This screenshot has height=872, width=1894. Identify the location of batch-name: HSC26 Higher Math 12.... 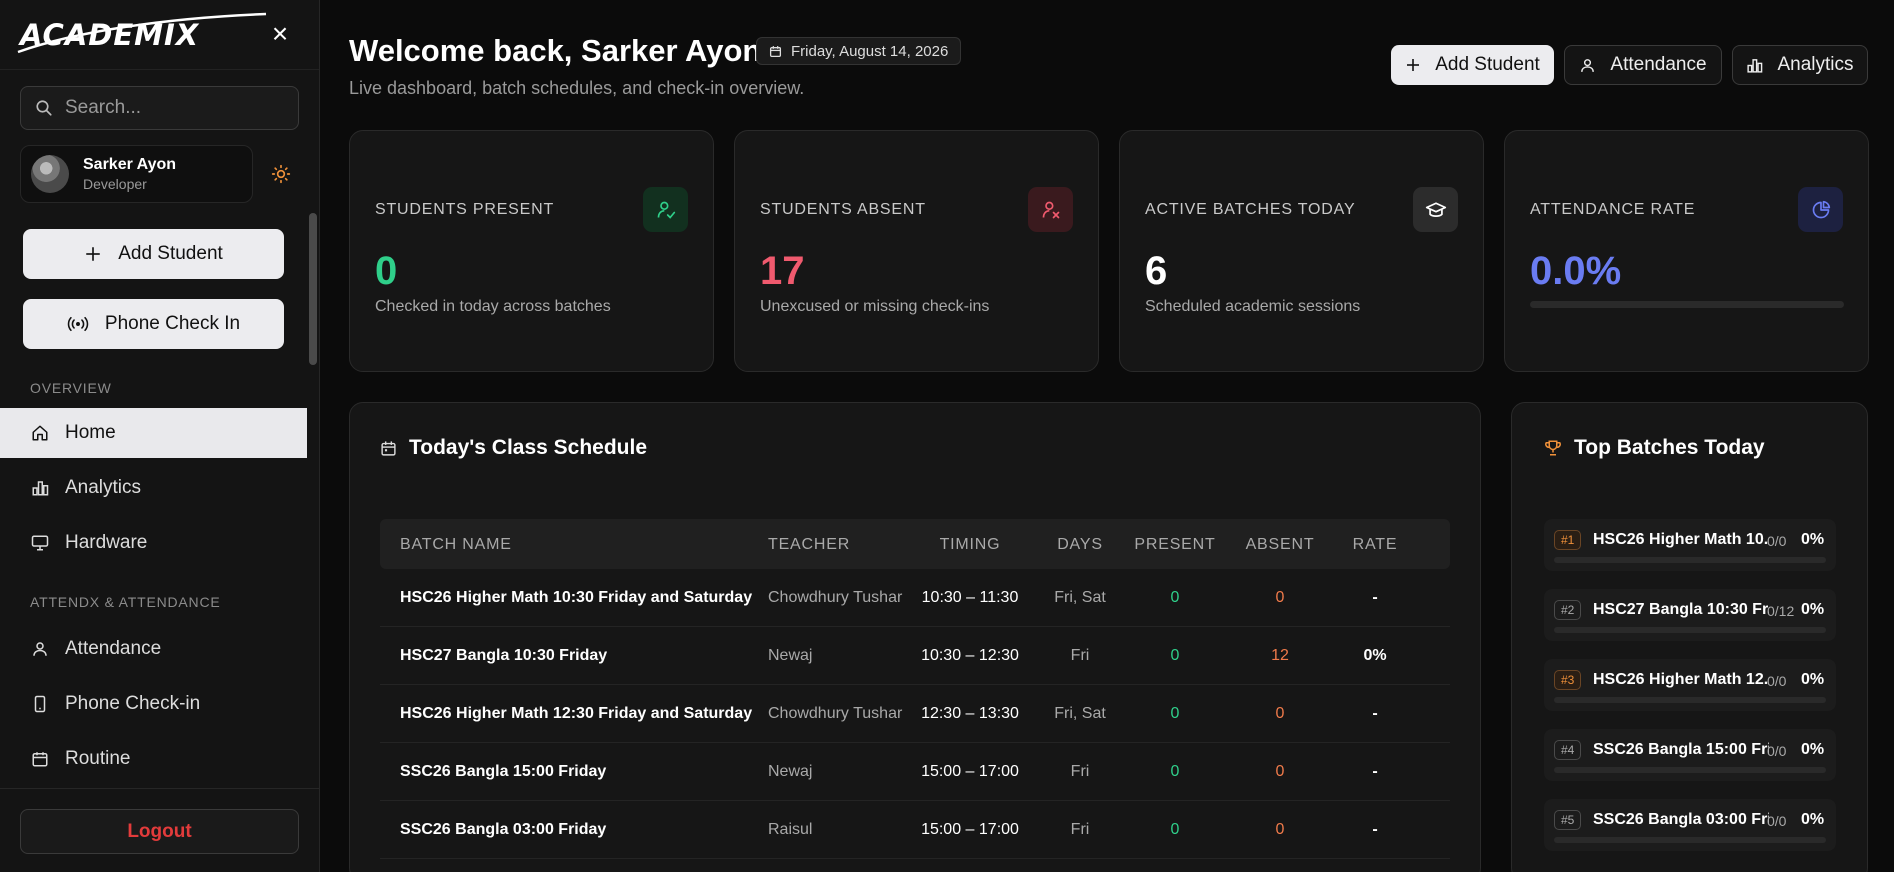
(1681, 679).